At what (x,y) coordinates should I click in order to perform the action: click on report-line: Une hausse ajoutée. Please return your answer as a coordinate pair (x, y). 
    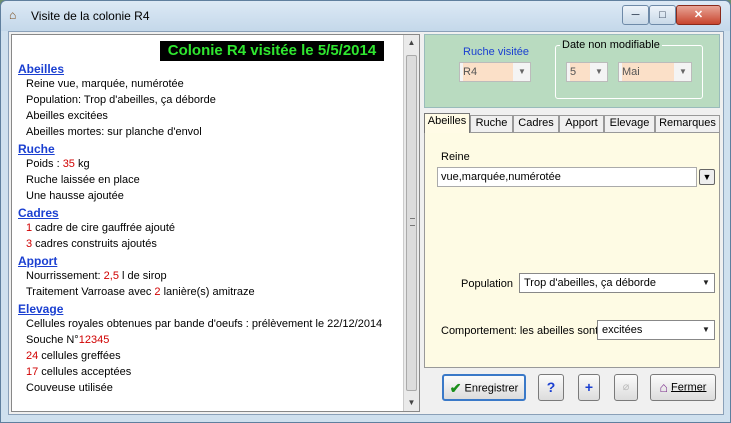
    Looking at the image, I should click on (75, 196).